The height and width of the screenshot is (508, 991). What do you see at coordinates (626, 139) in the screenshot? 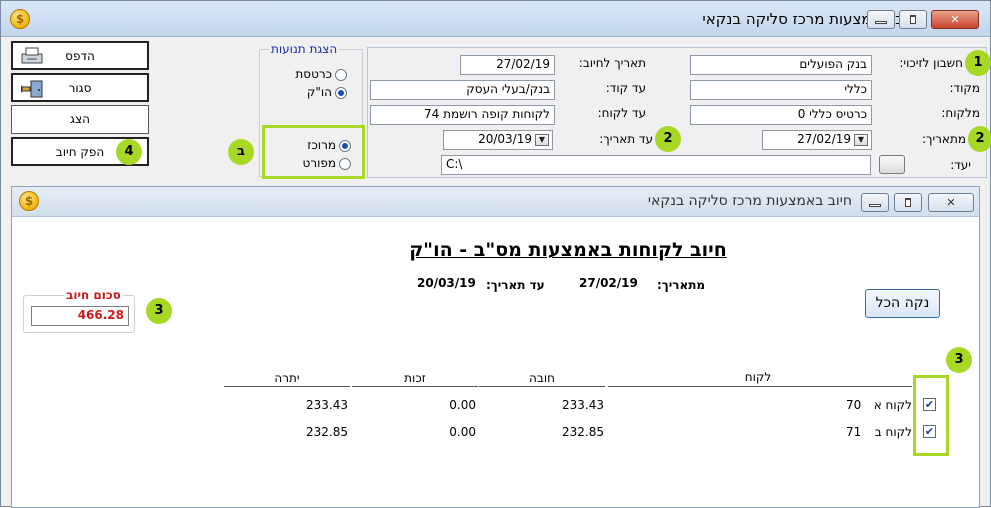
I see `to-date-label: עד תאריך:` at bounding box center [626, 139].